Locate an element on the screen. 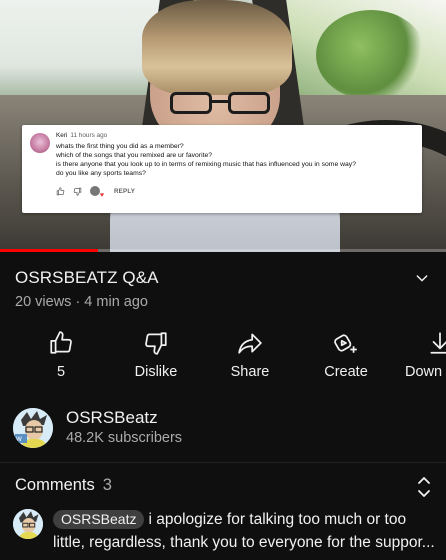 The image size is (446, 560). download-label: Down is located at coordinates (424, 372).